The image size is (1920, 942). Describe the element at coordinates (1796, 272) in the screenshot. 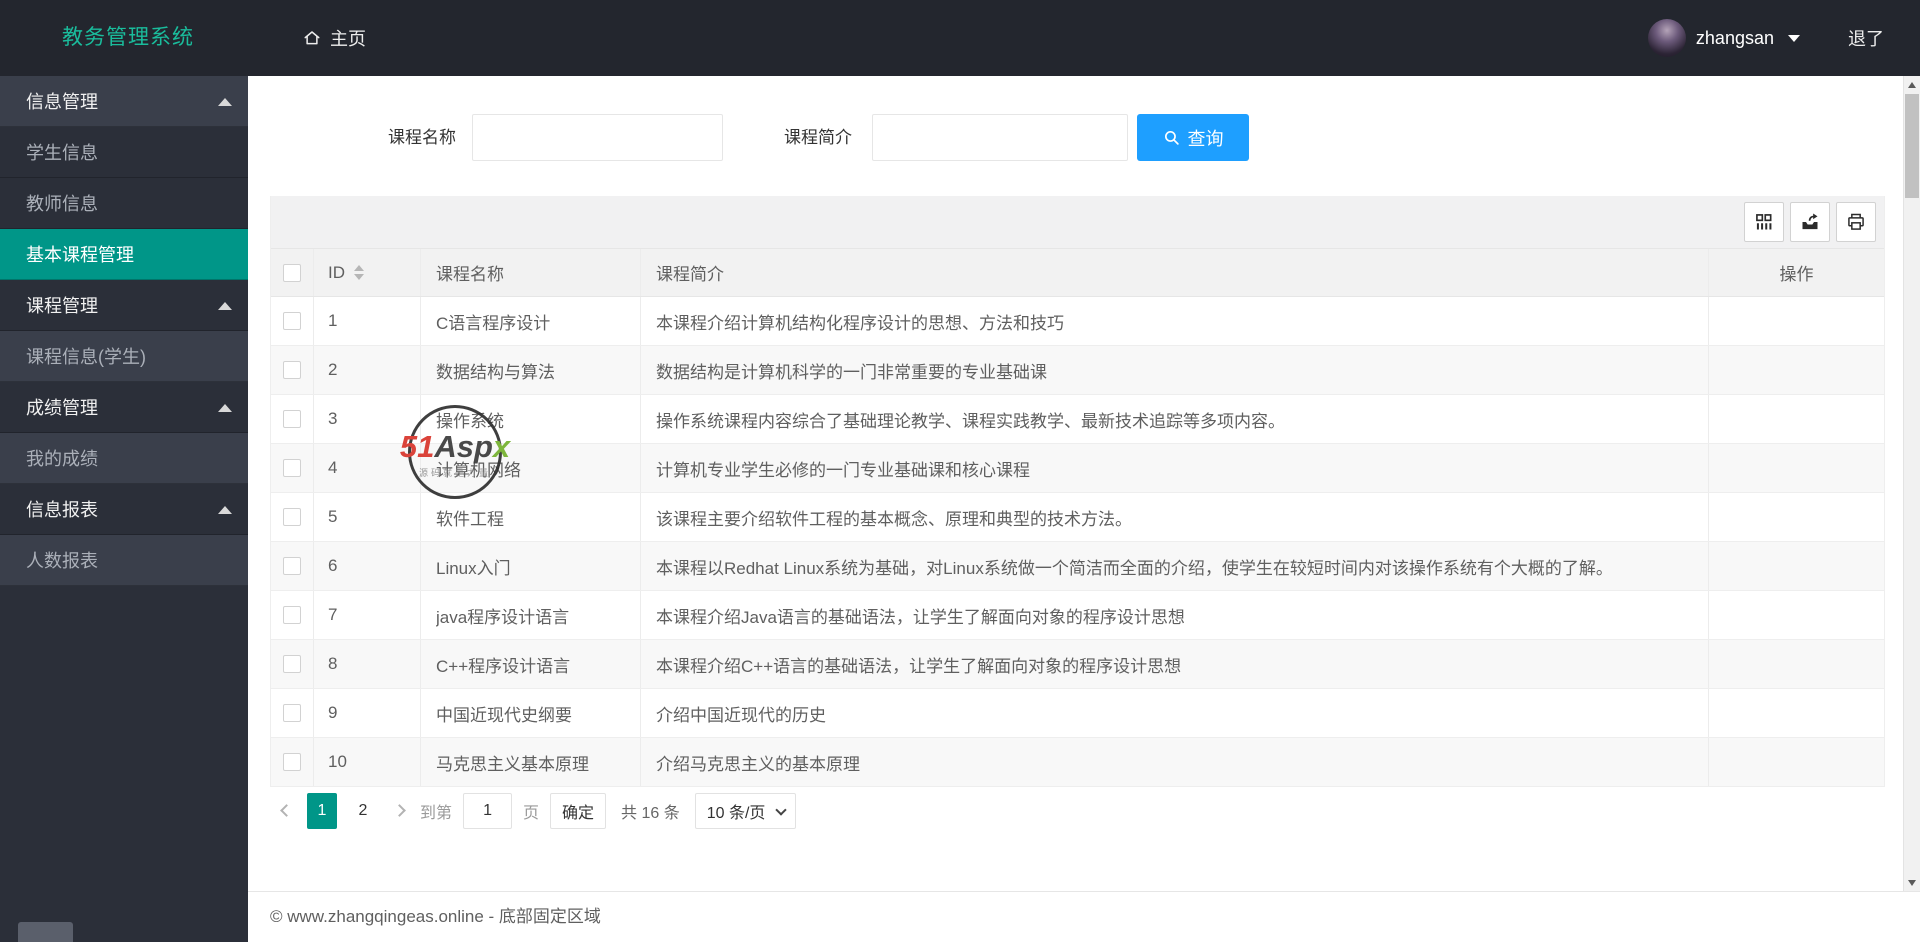

I see `column-header-actions: 操作` at that location.